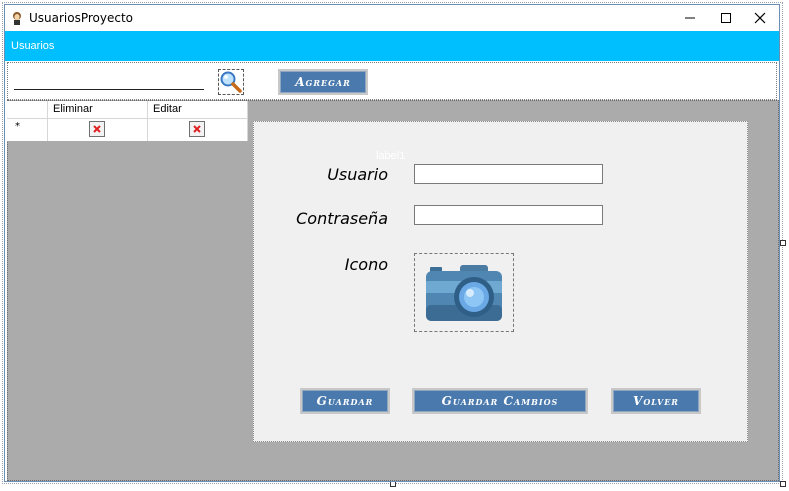  I want to click on close-button, so click(760, 18).